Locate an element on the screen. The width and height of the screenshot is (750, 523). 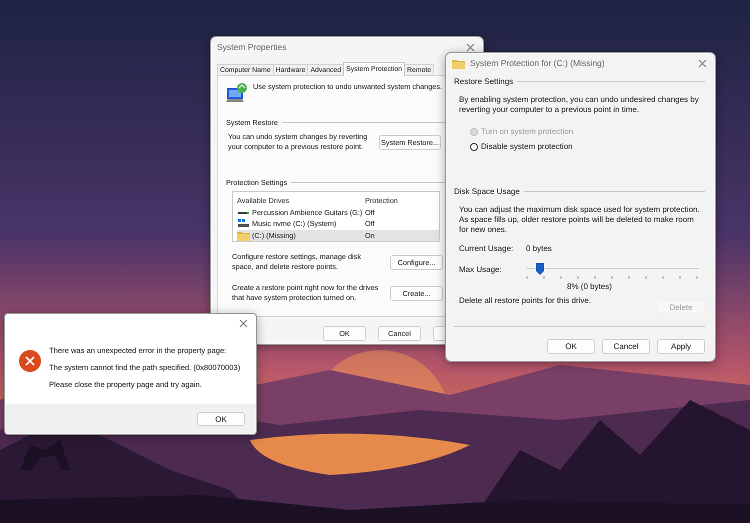
description-text: You can adjust the maximum disk space used for system protection. As space fills up, older restore points will be deleted to make room for new ones. is located at coordinates (580, 220).